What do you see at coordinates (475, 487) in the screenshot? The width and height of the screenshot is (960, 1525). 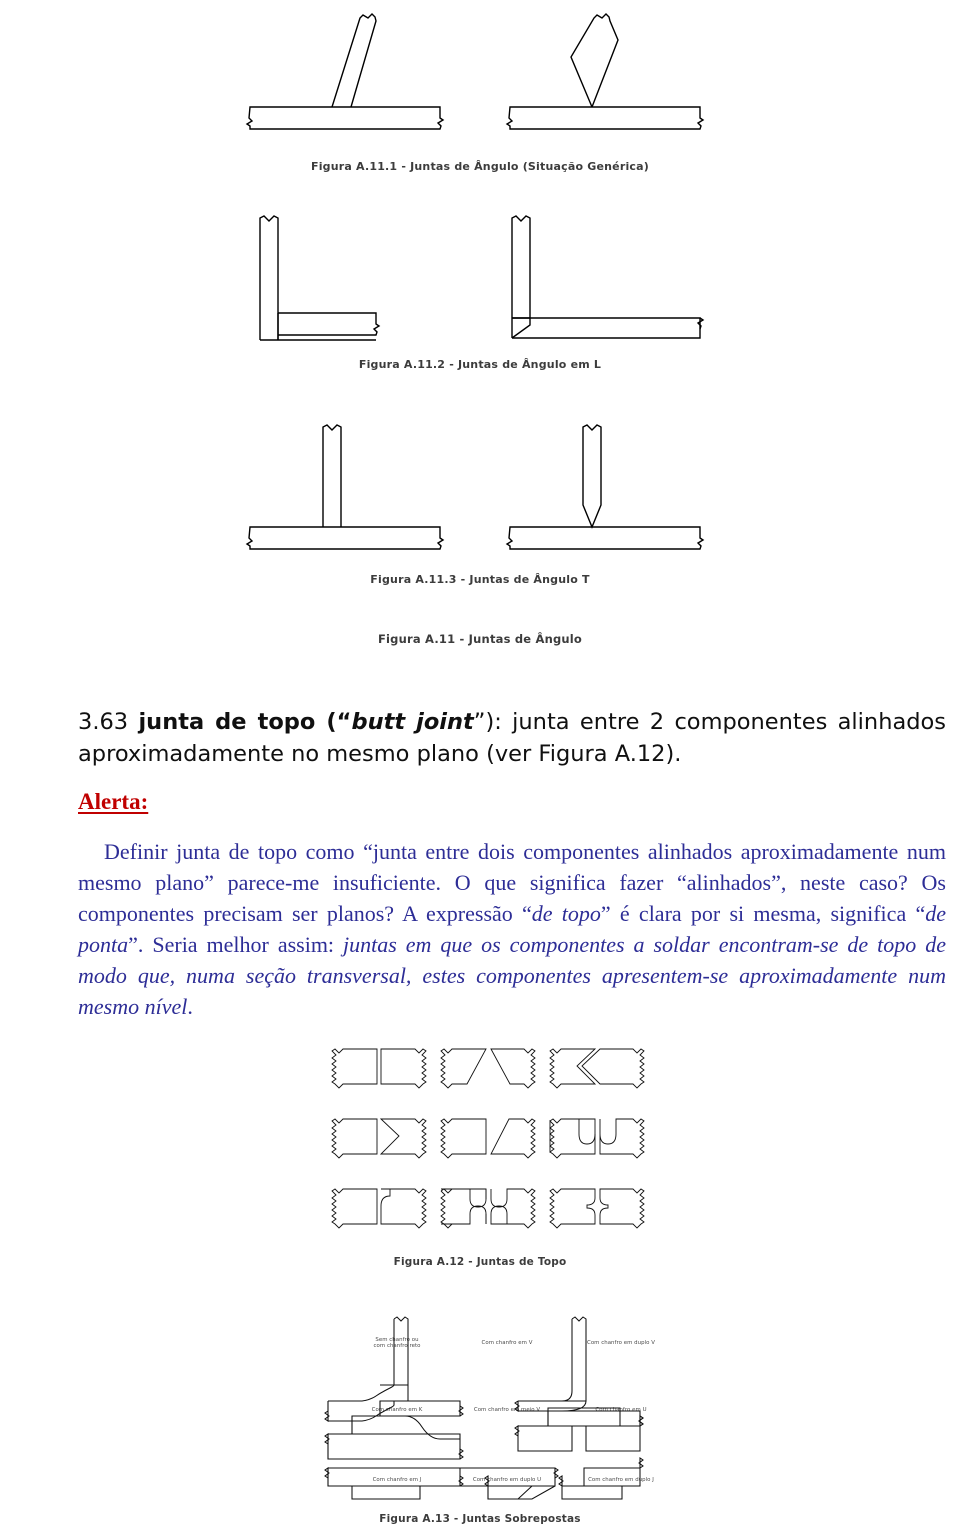 I see `figure-a11-3-drawing` at bounding box center [475, 487].